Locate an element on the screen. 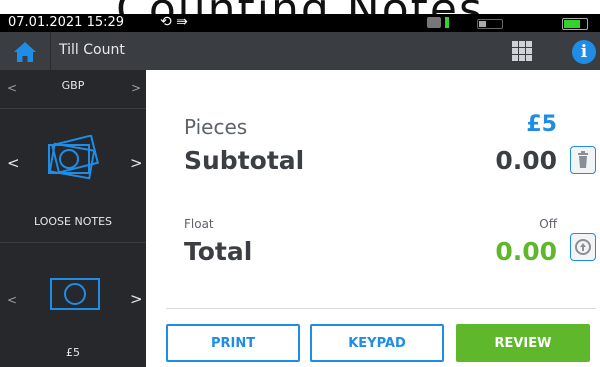 Image resolution: width=600 pixels, height=367 pixels. print-button: PRINT is located at coordinates (233, 343).